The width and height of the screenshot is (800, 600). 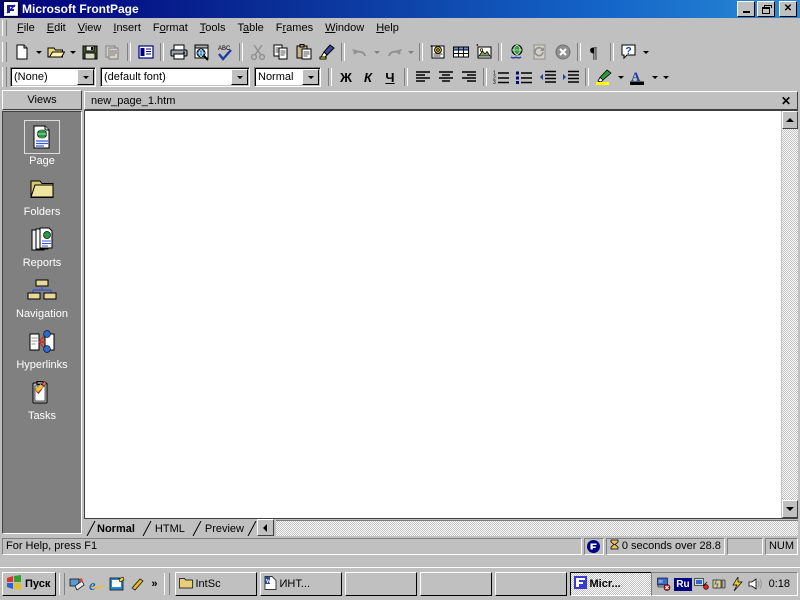 I want to click on font-size-combo: Normal, so click(x=287, y=77).